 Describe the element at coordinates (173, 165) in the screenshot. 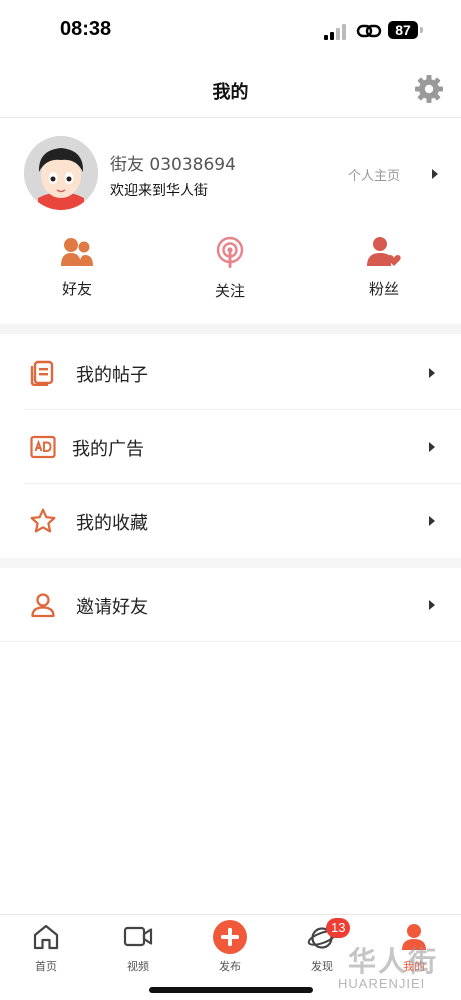

I see `username: 街友 03038694` at that location.